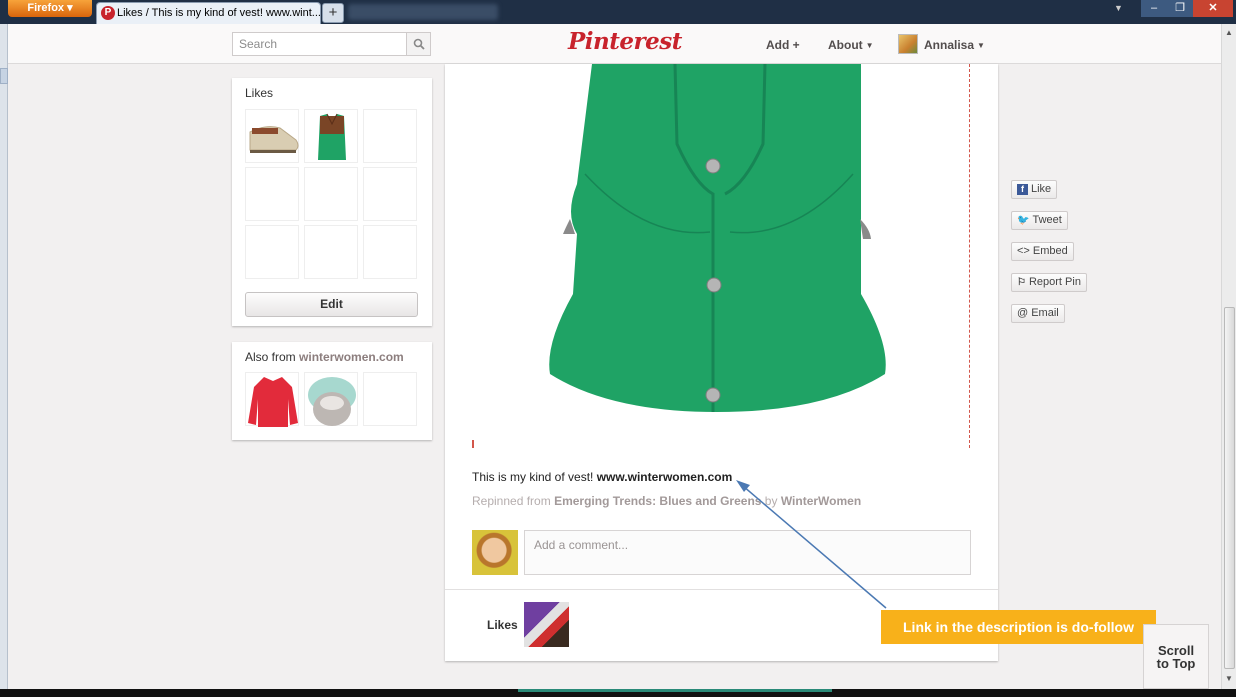 This screenshot has height=697, width=1236. Describe the element at coordinates (332, 401) in the screenshot. I see `grey-hat-image` at that location.